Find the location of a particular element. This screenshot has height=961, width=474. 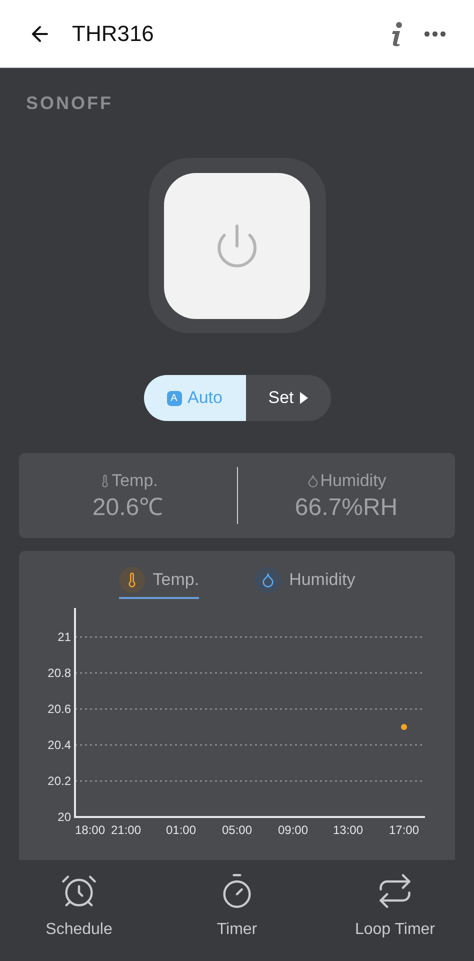

reading-value: 20.6℃ is located at coordinates (128, 508).